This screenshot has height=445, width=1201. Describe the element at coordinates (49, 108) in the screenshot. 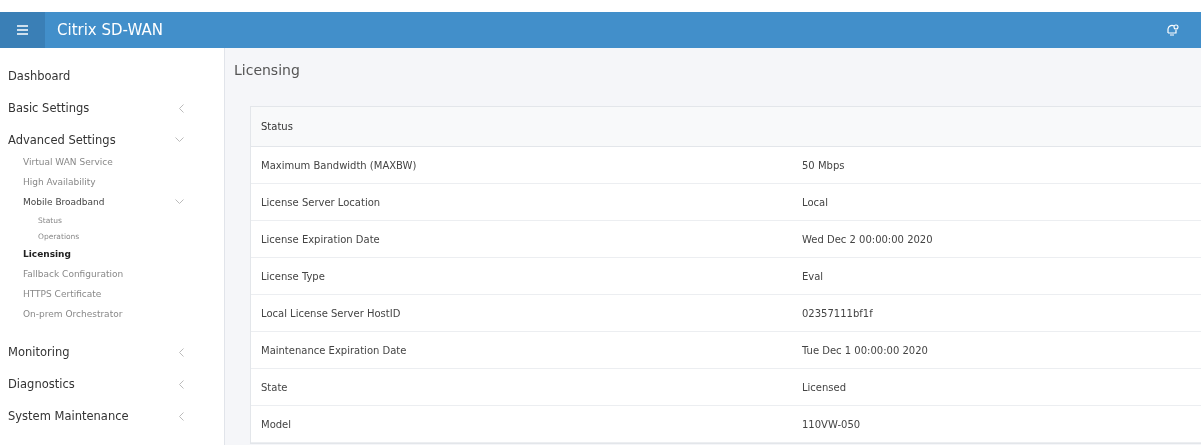

I see `sidebar-item: Basic Settings` at that location.